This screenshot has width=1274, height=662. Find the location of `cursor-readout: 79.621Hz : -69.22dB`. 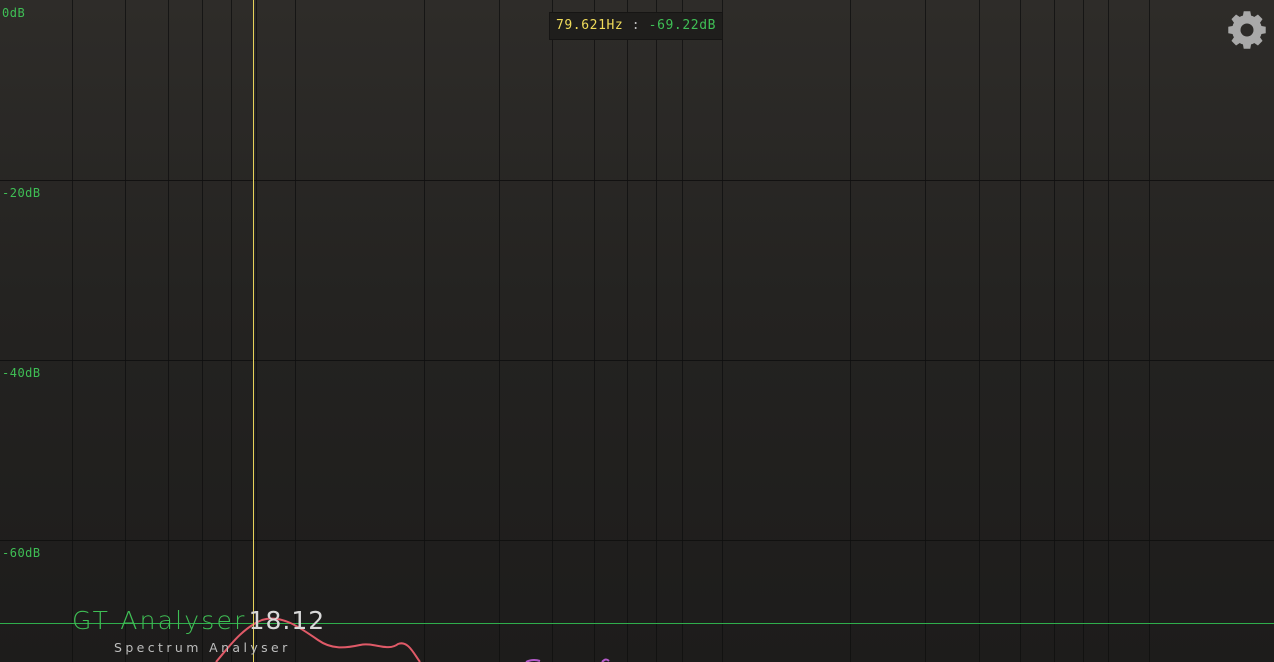

cursor-readout: 79.621Hz : -69.22dB is located at coordinates (636, 26).